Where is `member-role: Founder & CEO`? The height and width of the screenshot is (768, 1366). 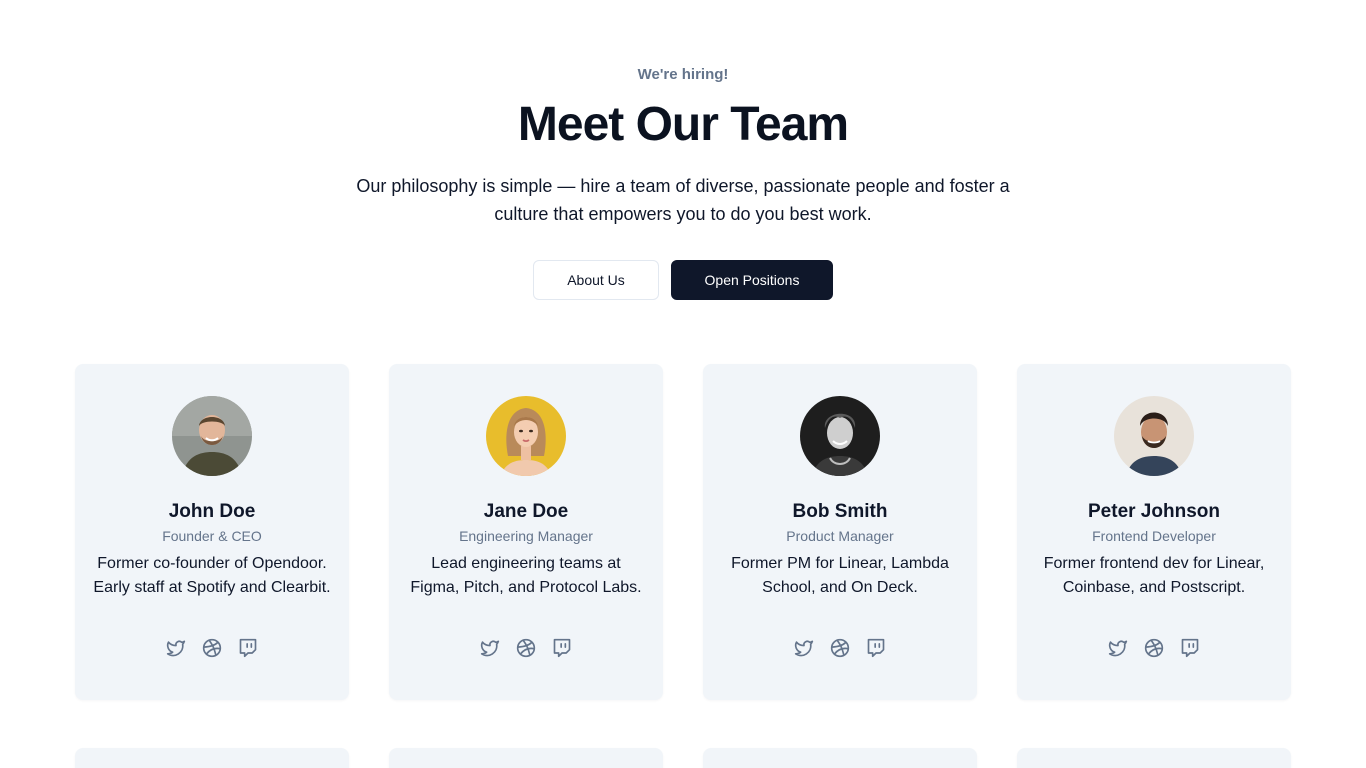
member-role: Founder & CEO is located at coordinates (212, 536).